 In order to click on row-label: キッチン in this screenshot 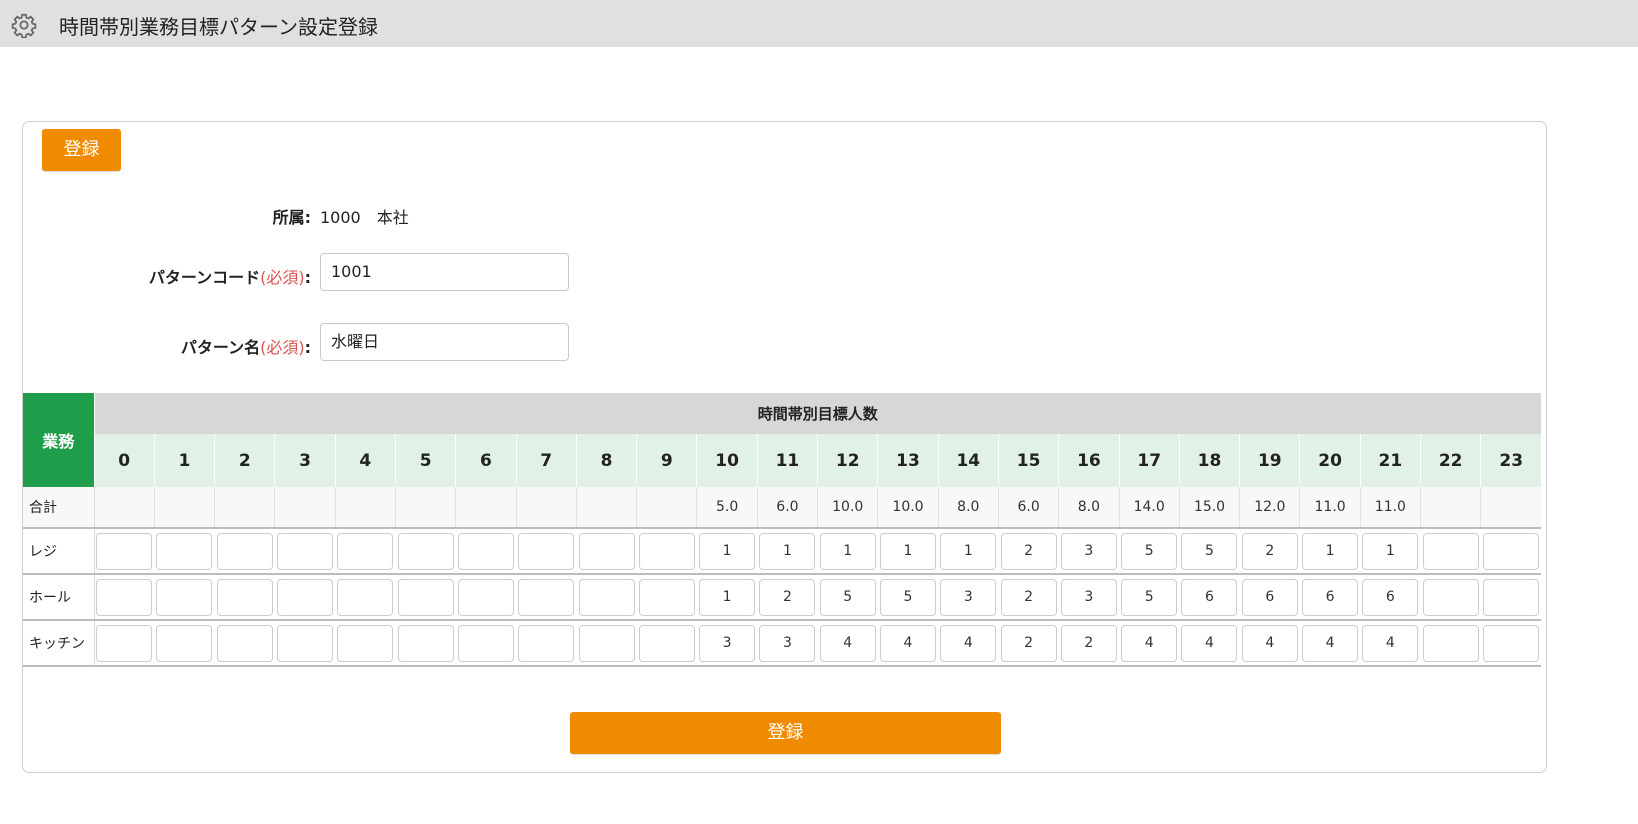, I will do `click(59, 643)`.